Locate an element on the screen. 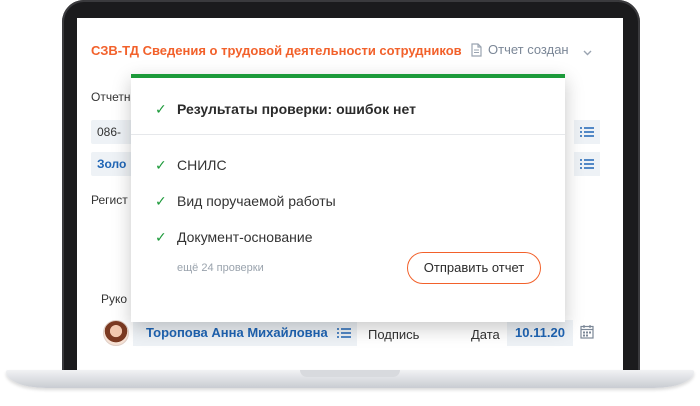  send-report-button: Отправить отчет is located at coordinates (474, 268).